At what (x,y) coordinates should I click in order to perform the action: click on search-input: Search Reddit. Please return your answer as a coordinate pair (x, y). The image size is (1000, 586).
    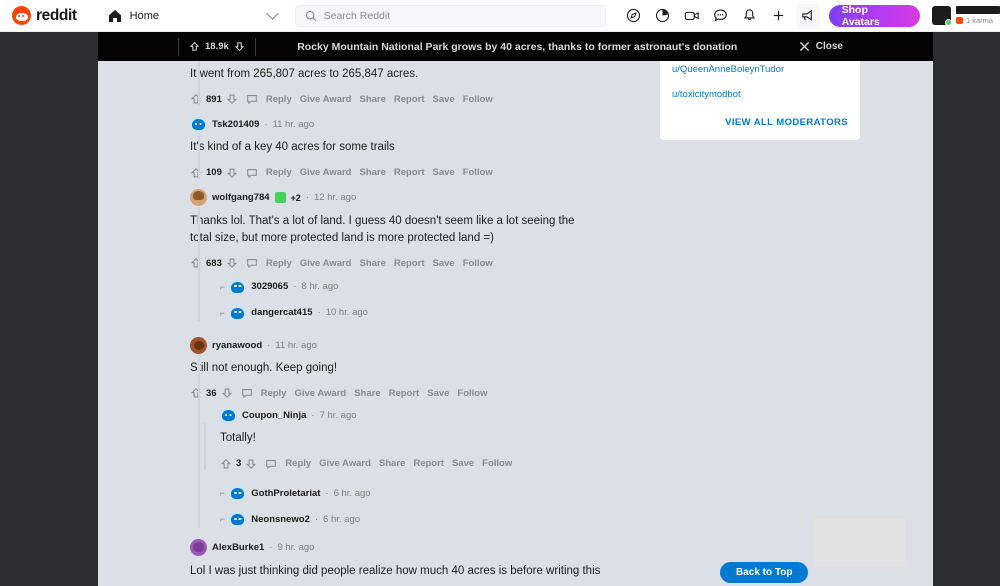
    Looking at the image, I should click on (450, 15).